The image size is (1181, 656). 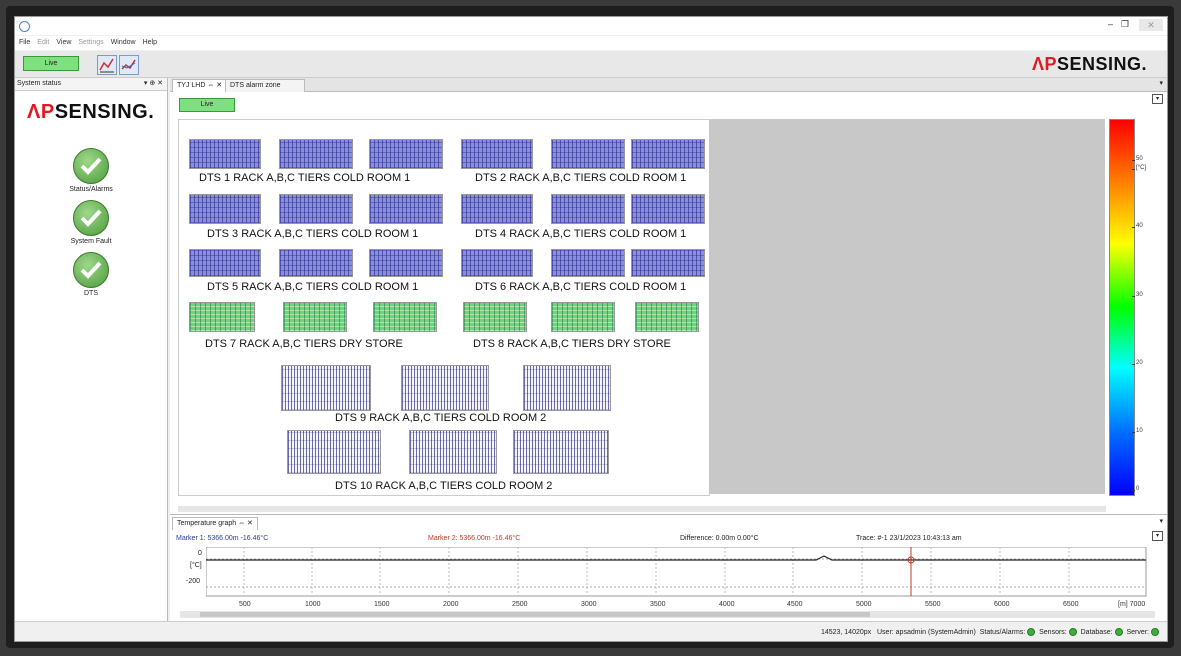 I want to click on restore-icon: ❐, so click(x=1125, y=24).